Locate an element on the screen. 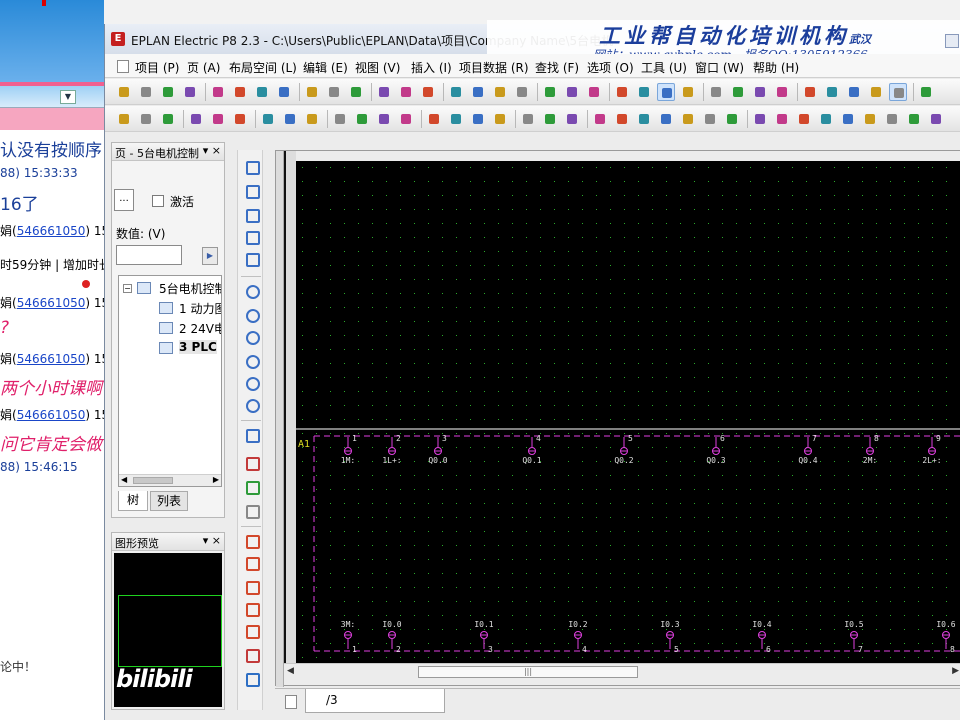  editor-horizontal-scrollbar: ◀ ||| ▶ is located at coordinates (622, 671).